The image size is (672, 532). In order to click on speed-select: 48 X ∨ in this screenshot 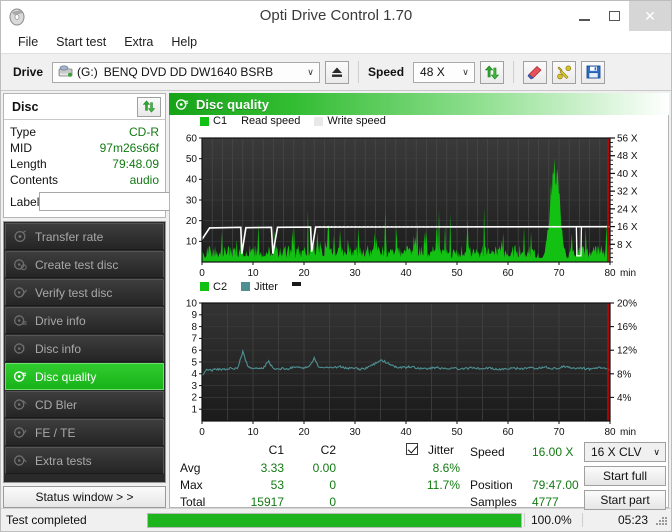, I will do `click(444, 72)`.